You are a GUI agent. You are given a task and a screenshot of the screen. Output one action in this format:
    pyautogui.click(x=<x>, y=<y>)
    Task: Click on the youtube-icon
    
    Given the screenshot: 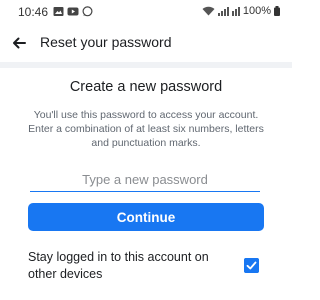 What is the action you would take?
    pyautogui.click(x=73, y=11)
    